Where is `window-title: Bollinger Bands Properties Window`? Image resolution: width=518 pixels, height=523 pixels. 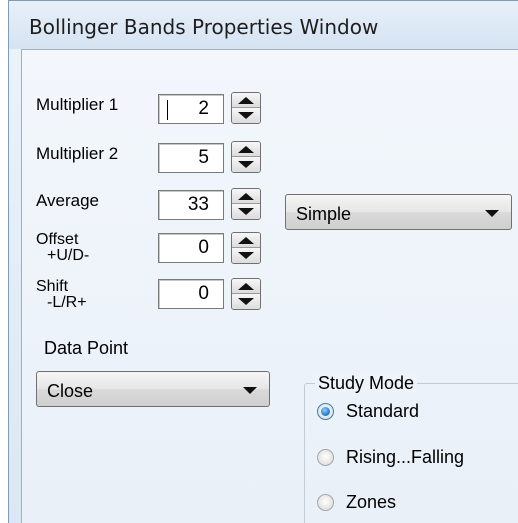
window-title: Bollinger Bands Properties Window is located at coordinates (204, 27).